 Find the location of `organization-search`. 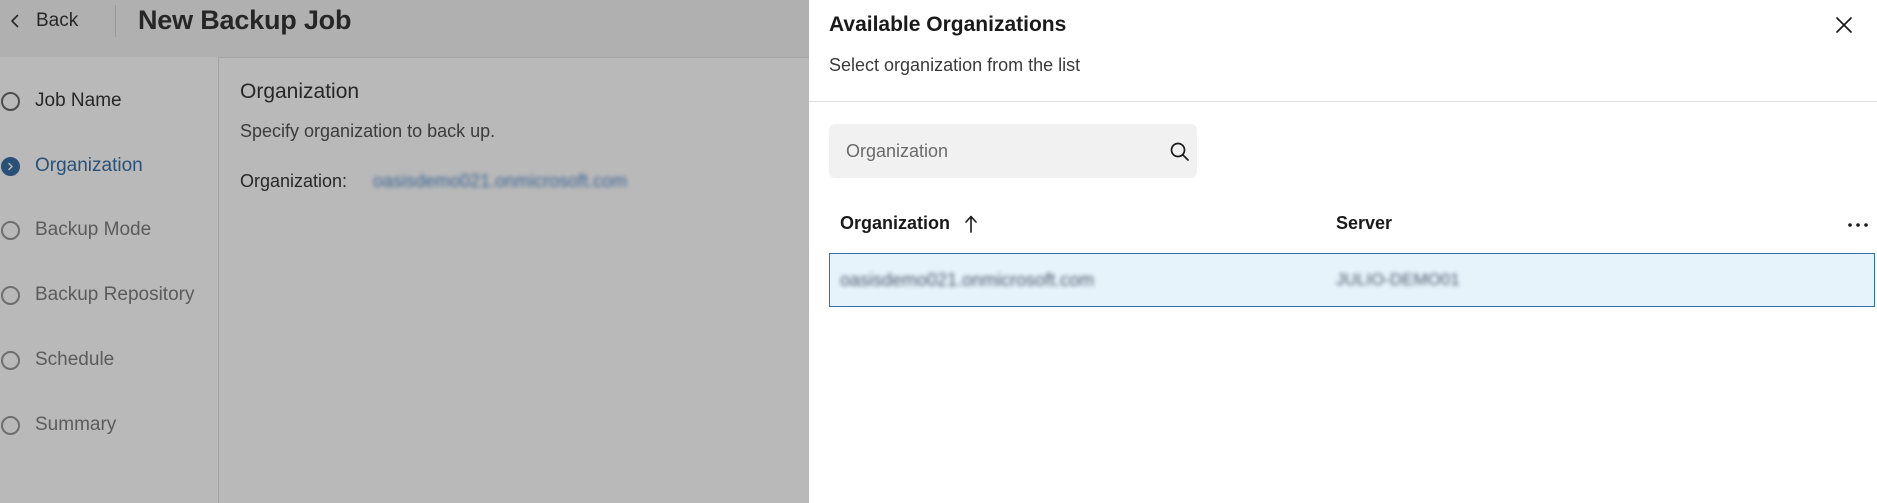

organization-search is located at coordinates (1013, 151).